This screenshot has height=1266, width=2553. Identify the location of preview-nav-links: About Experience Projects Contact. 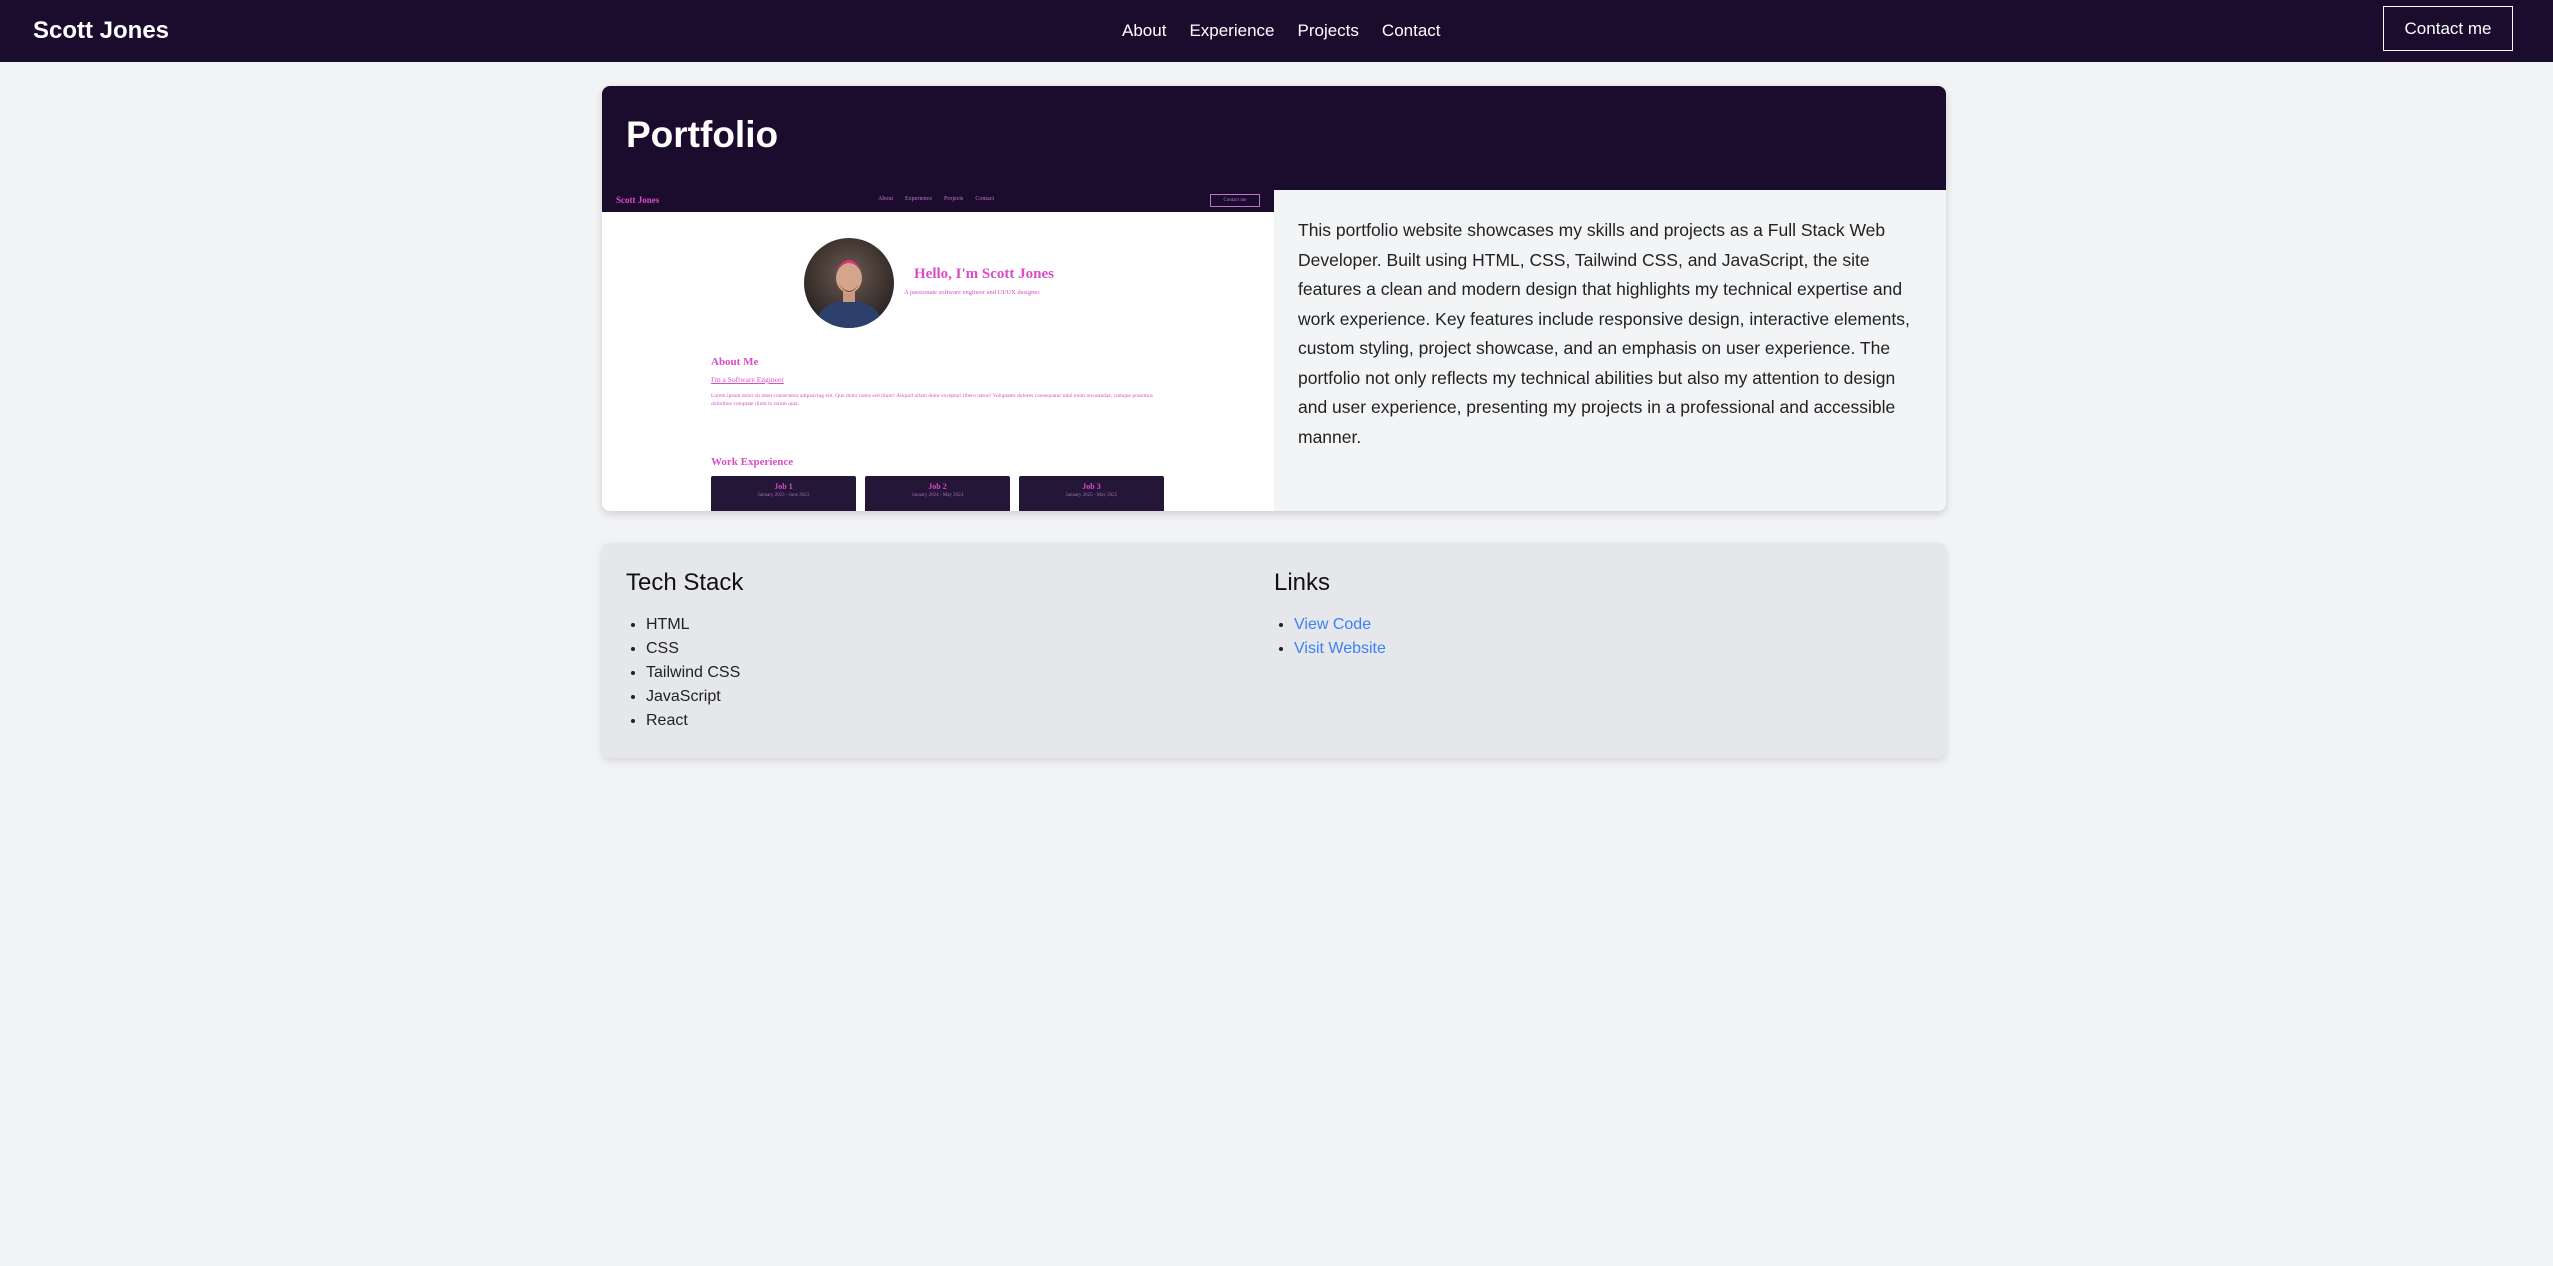
(936, 199).